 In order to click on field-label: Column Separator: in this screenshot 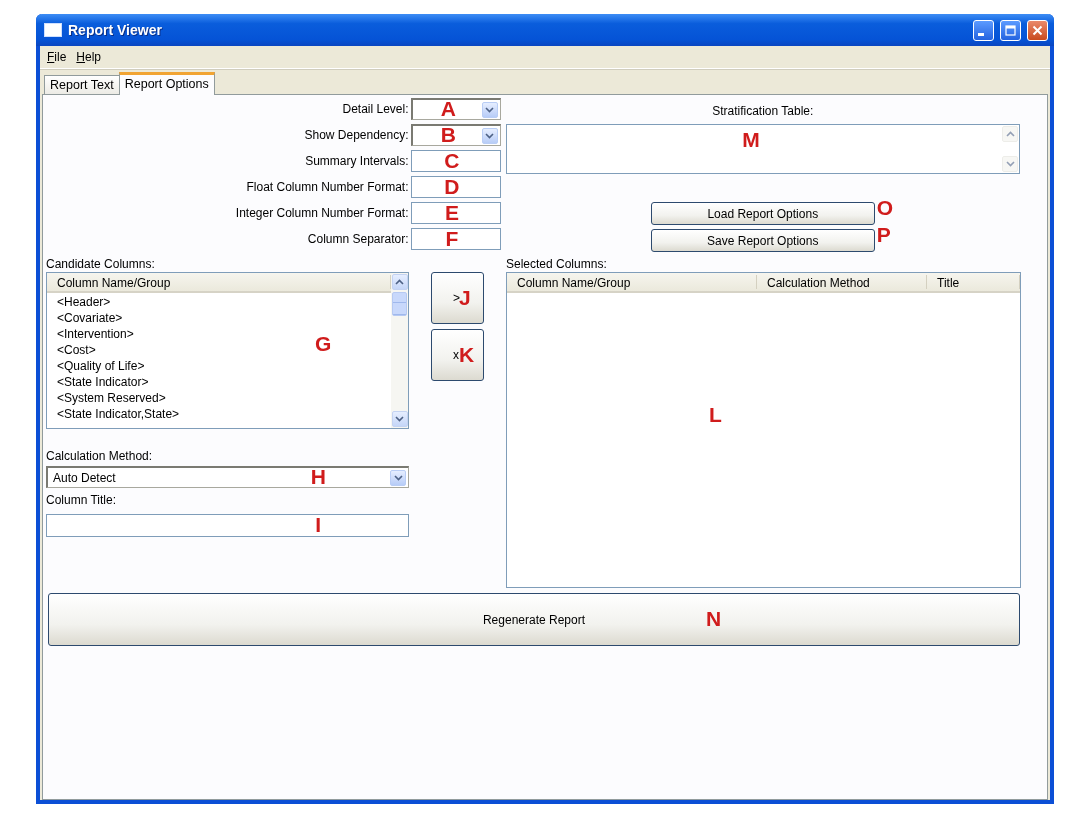, I will do `click(357, 239)`.